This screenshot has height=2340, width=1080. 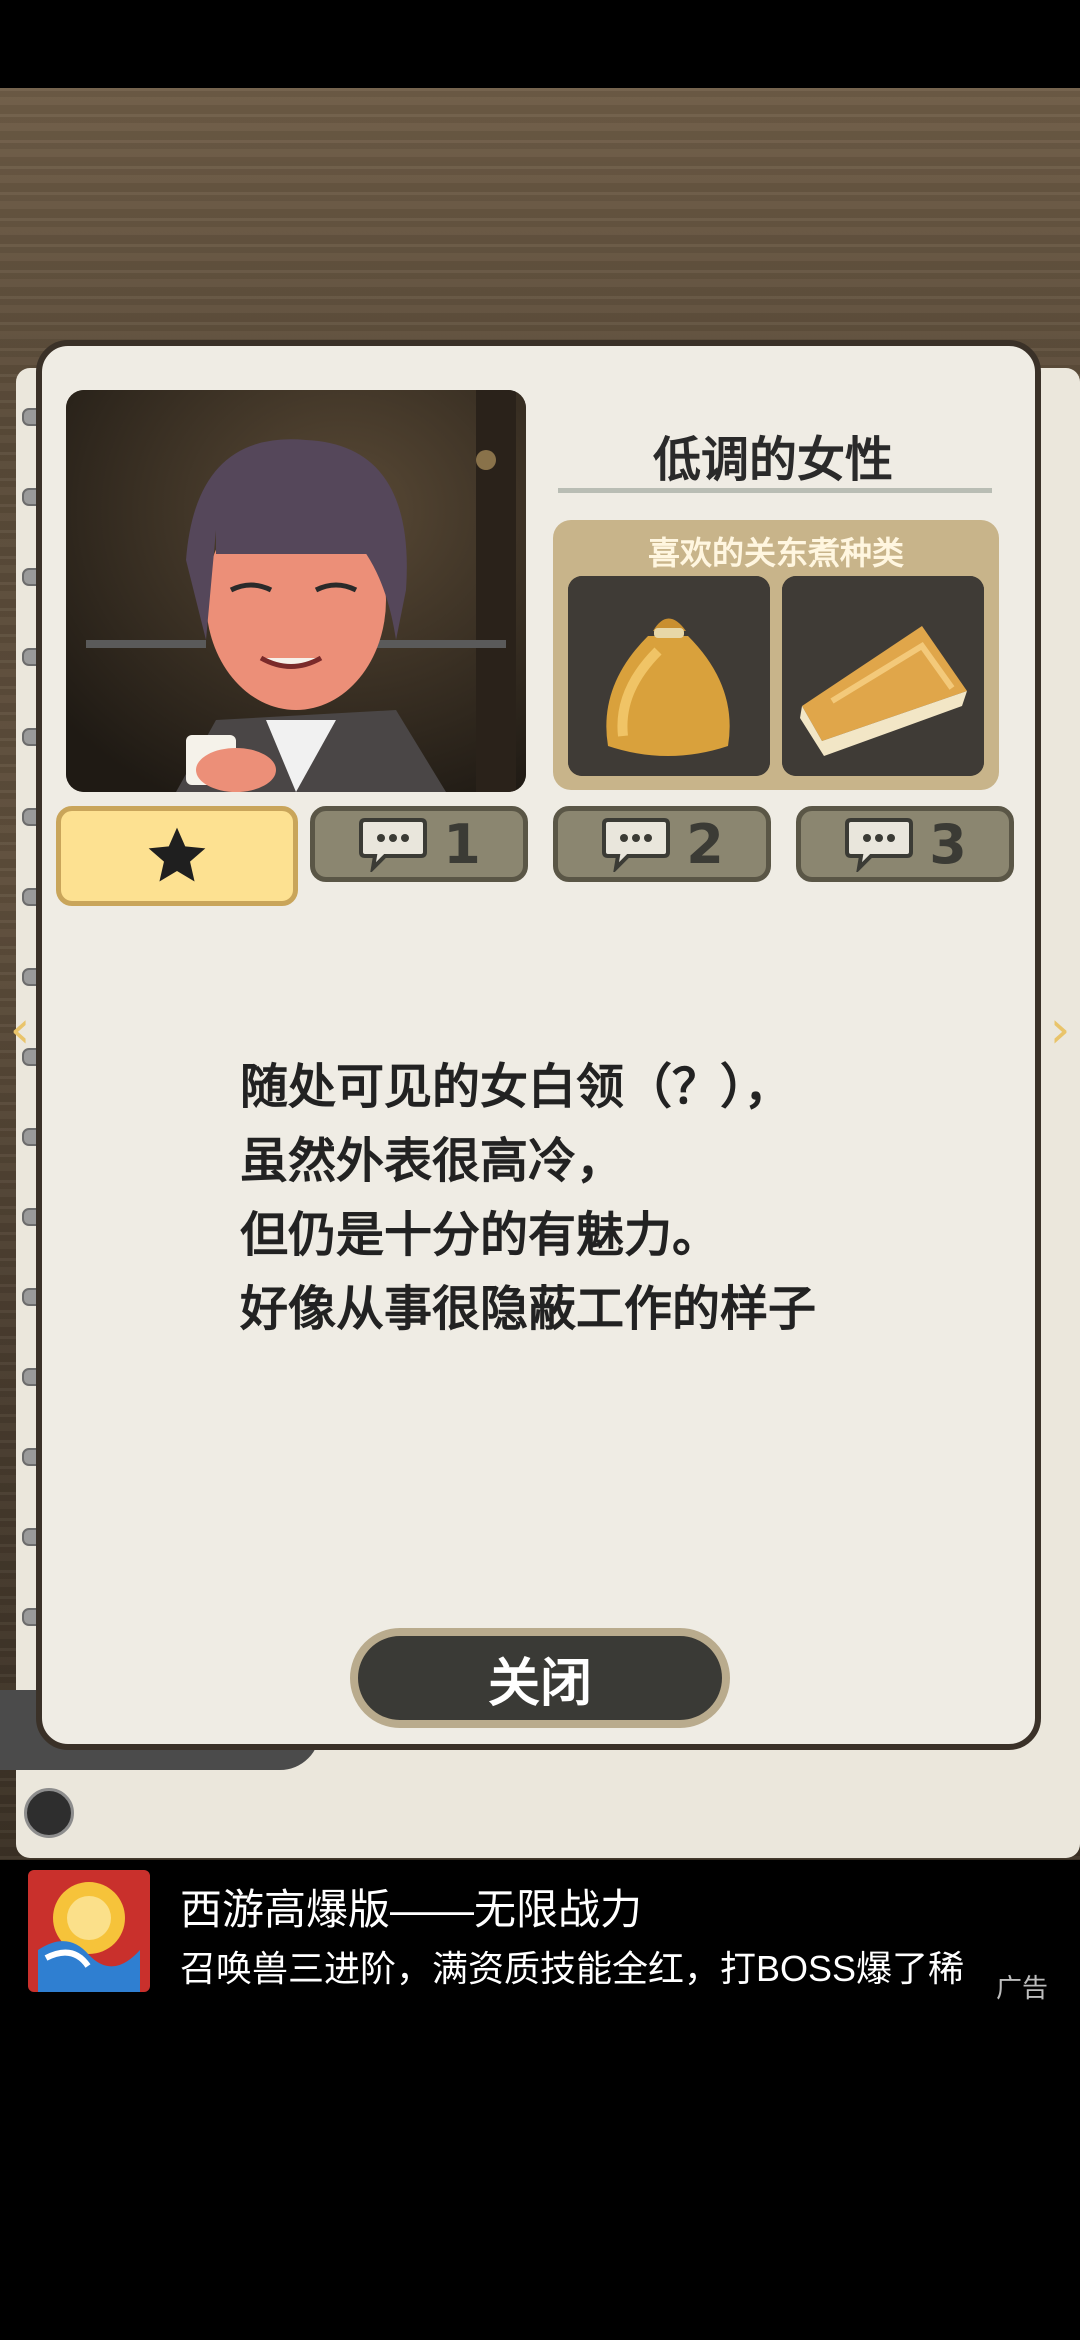 I want to click on fukuro-bag-icon, so click(x=669, y=676).